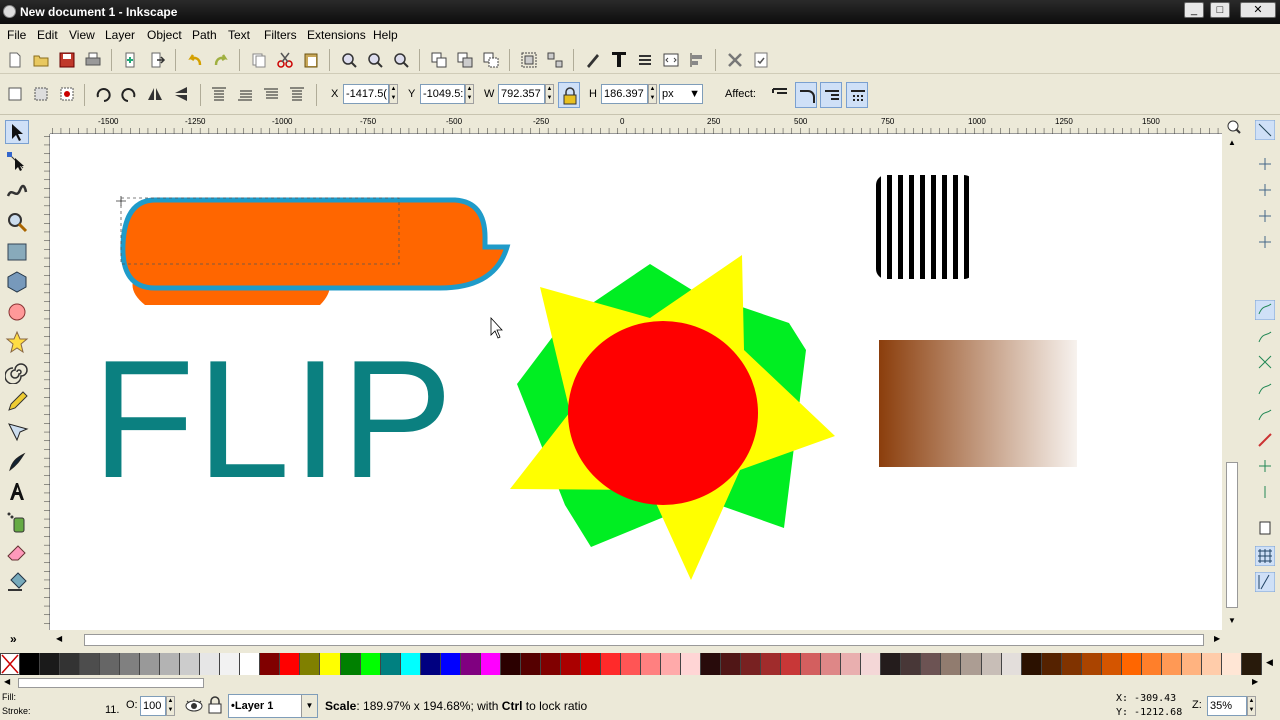 The image size is (1280, 720). Describe the element at coordinates (1265, 130) in the screenshot. I see `snap-toggle-icon` at that location.